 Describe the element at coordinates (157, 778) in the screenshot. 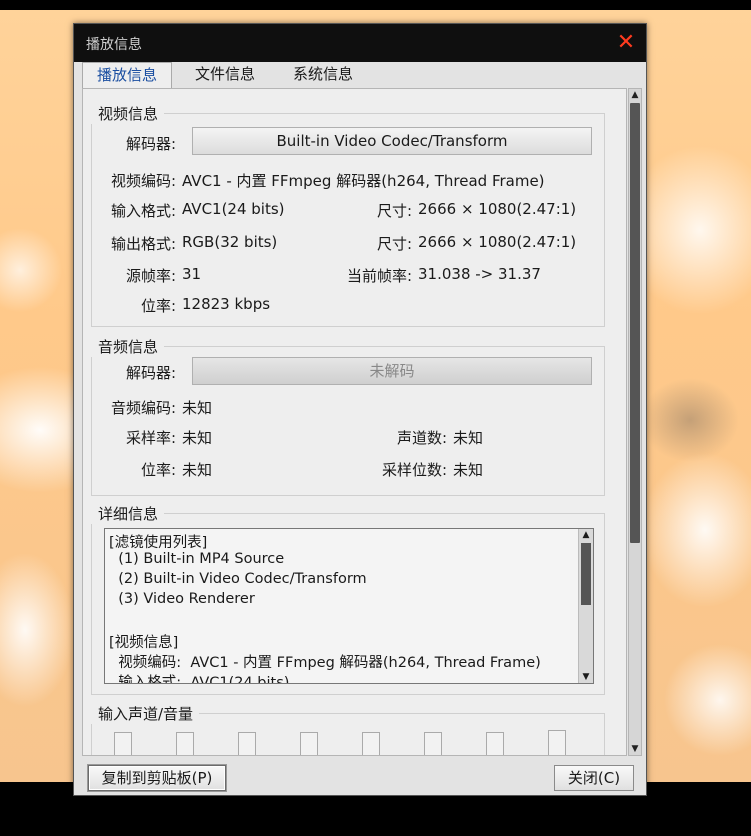

I see `copy-to-clipboard-button: 复制到剪贴板(P)` at that location.